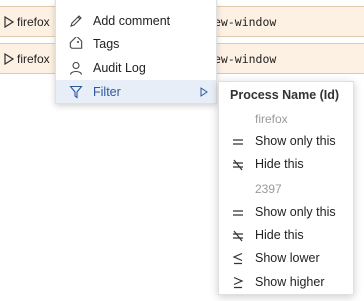 The image size is (364, 301). Describe the element at coordinates (271, 119) in the screenshot. I see `filter-value-label: firefox` at that location.